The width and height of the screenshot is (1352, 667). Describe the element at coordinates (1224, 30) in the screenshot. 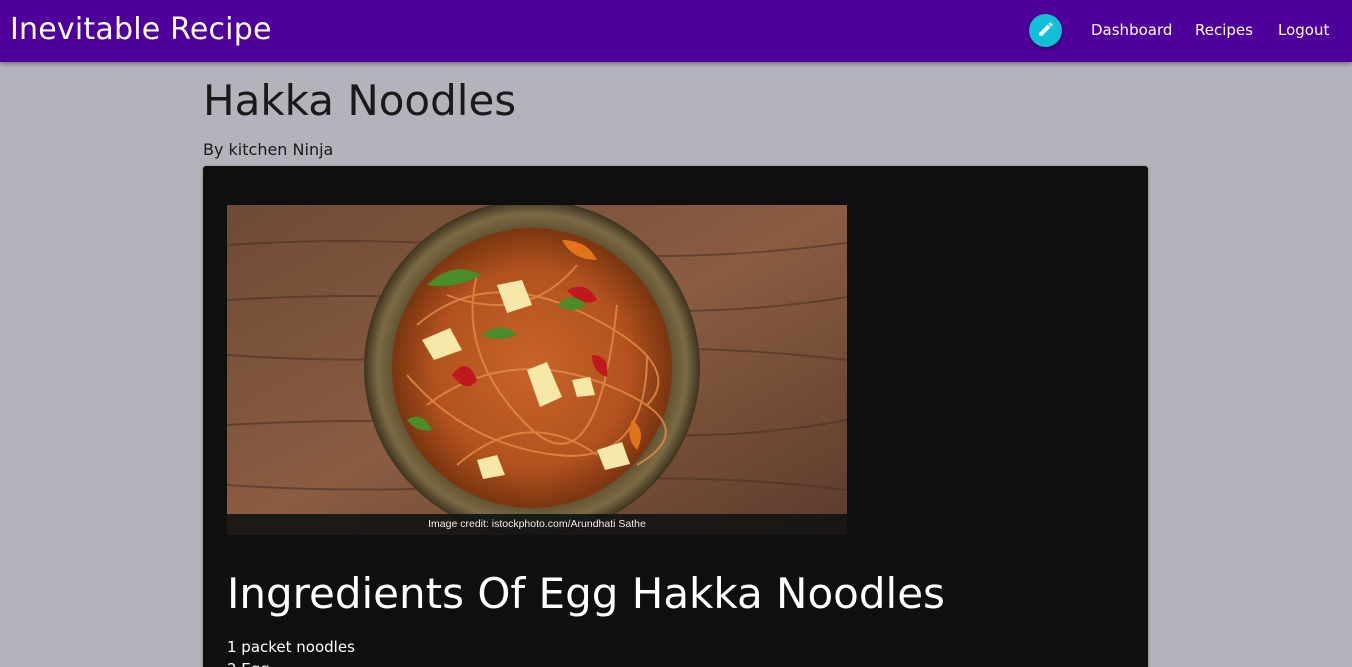

I see `nav-link-recipes: Recipes` at that location.